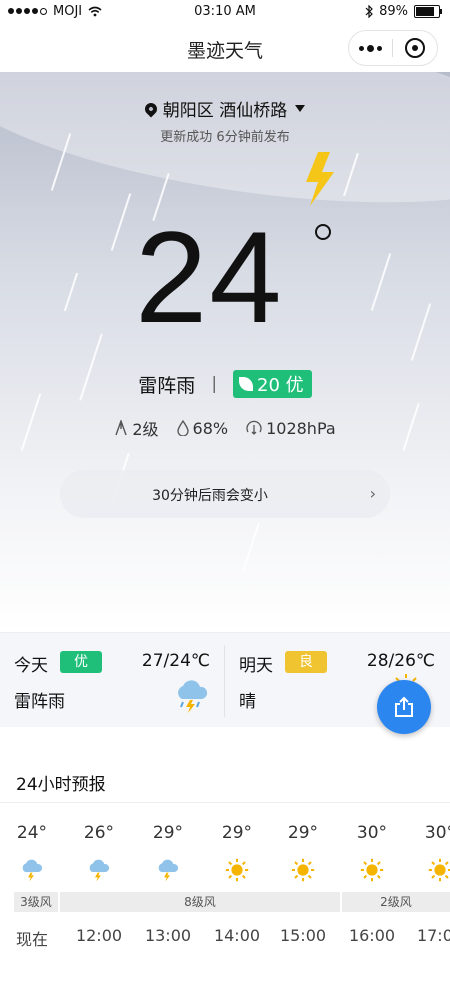 This screenshot has height=982, width=450. Describe the element at coordinates (301, 428) in the screenshot. I see `pressure-value: 1028hPa` at that location.